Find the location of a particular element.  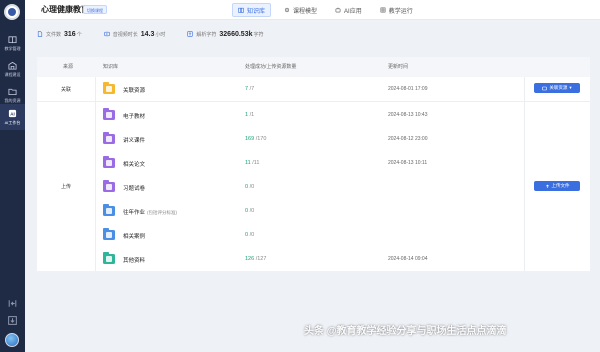

chevron-down-icon: ▾ is located at coordinates (570, 87).